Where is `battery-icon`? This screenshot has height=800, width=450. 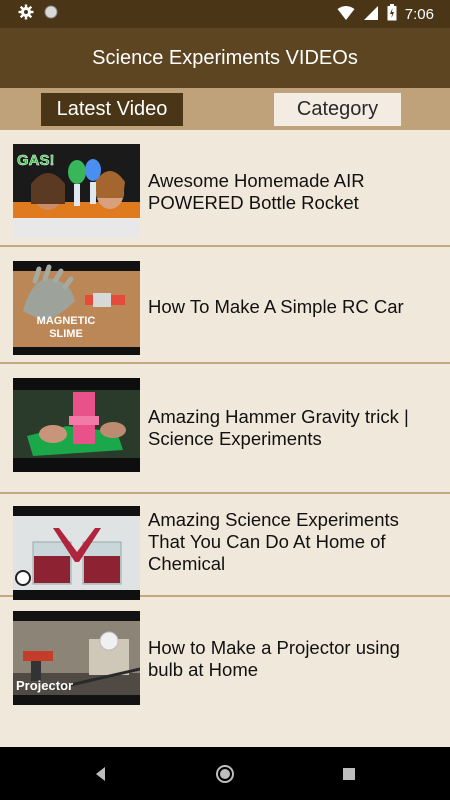 battery-icon is located at coordinates (392, 14).